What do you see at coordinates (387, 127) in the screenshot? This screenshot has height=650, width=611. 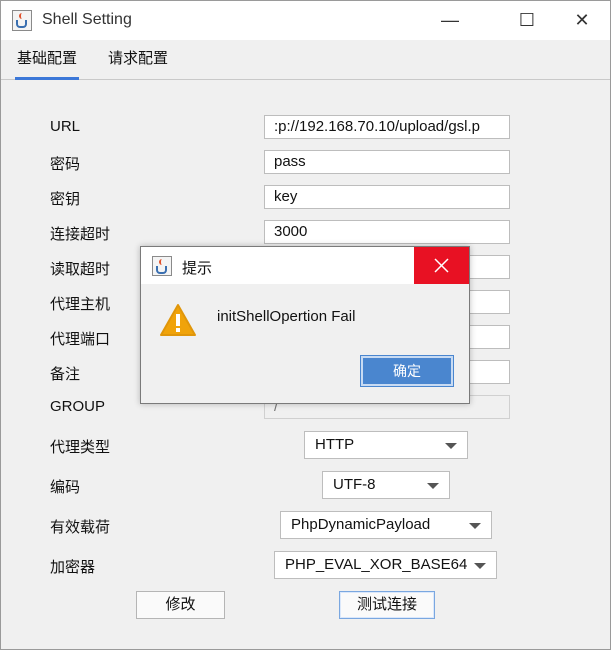 I see `url-input: :p://192.168.70.10/upload/gsl.p` at bounding box center [387, 127].